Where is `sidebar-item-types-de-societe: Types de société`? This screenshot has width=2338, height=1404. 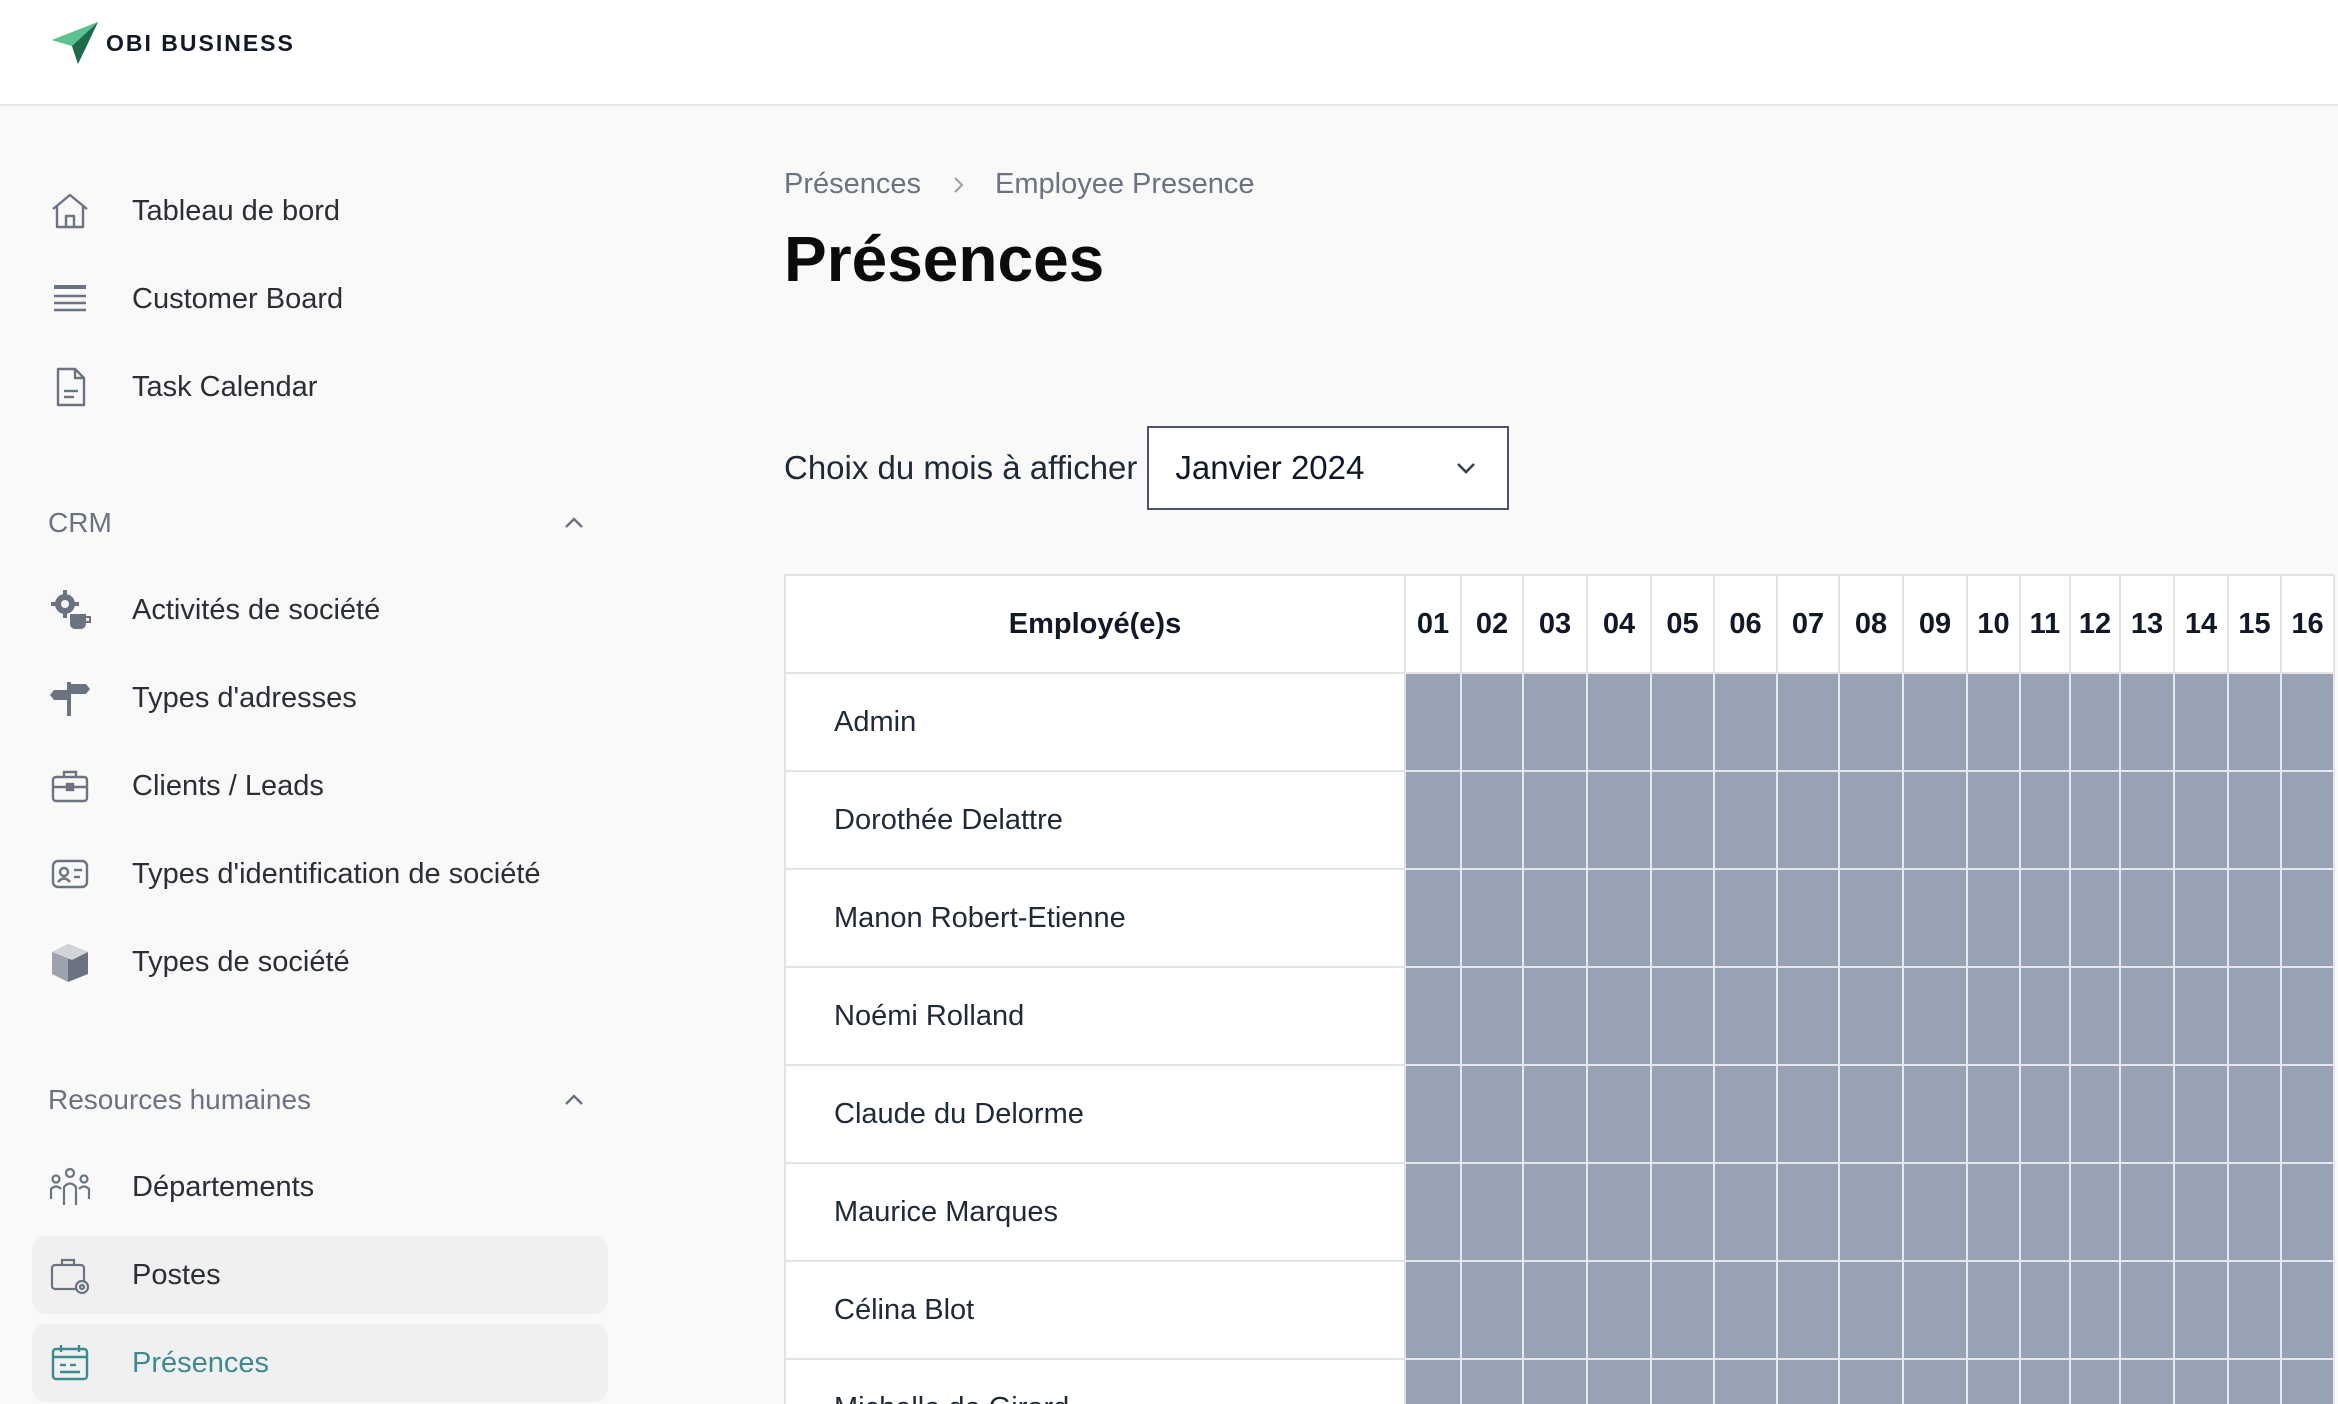 sidebar-item-types-de-societe: Types de société is located at coordinates (320, 962).